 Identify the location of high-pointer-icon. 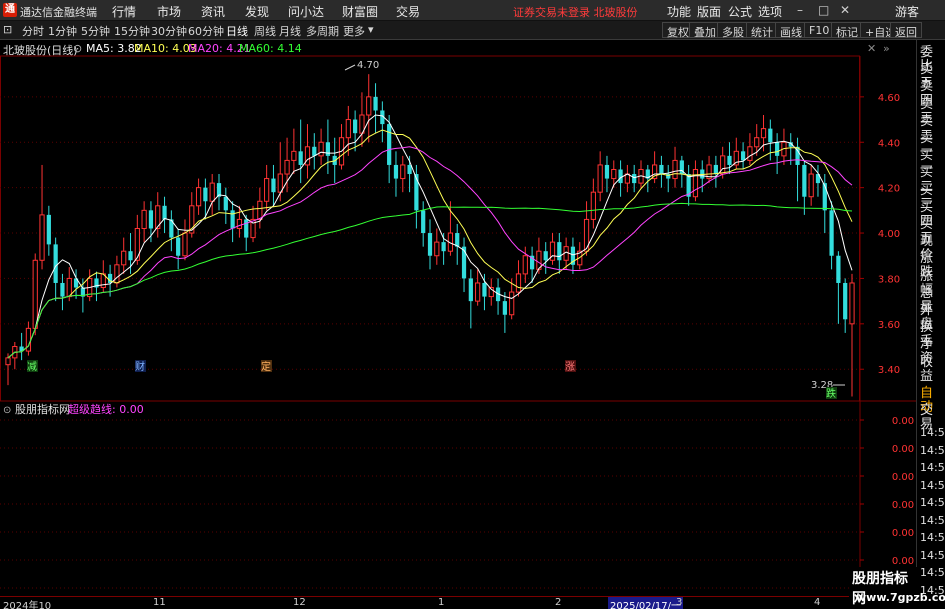
(350, 67).